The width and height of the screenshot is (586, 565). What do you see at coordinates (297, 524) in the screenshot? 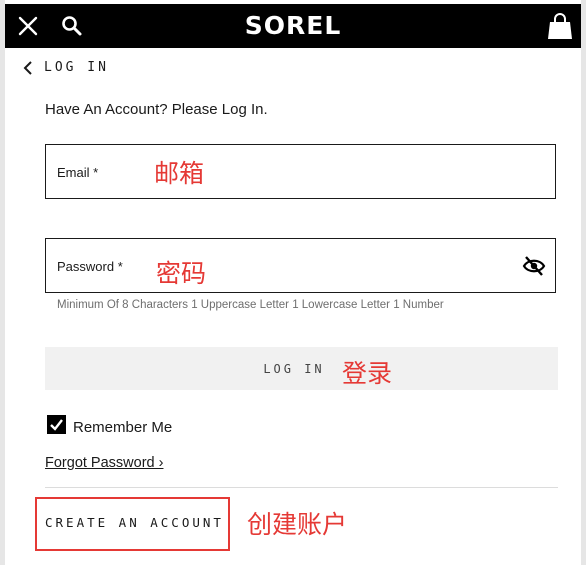
I see `create-account-annotation: 创建账户` at bounding box center [297, 524].